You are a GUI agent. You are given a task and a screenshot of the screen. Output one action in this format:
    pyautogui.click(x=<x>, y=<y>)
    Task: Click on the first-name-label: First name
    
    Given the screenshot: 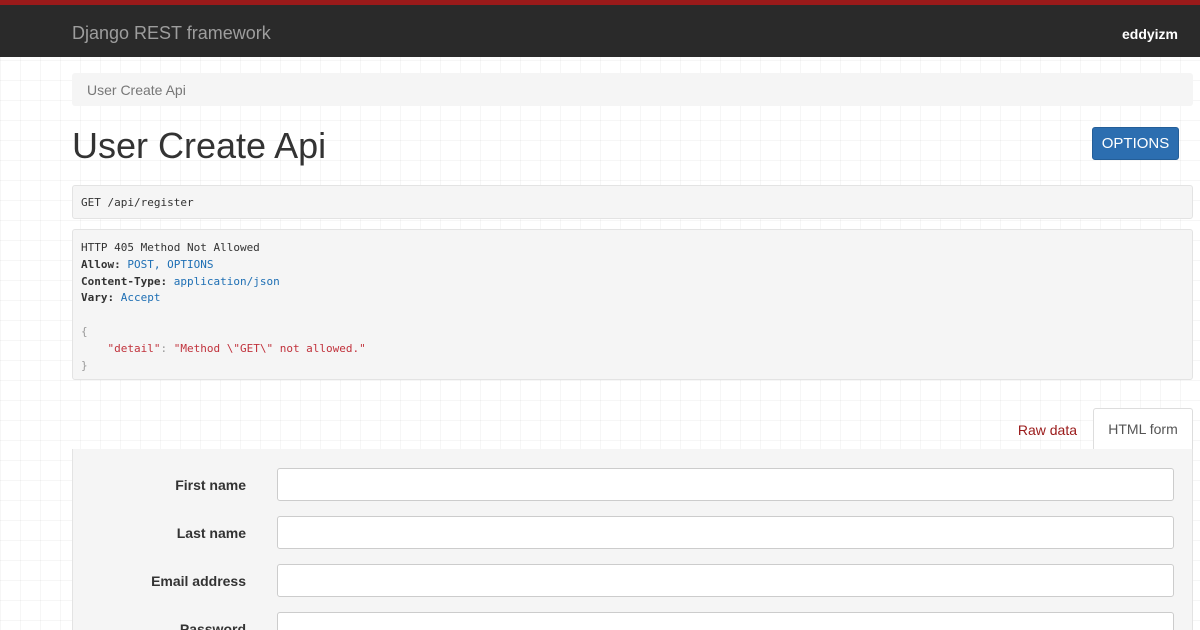 What is the action you would take?
    pyautogui.click(x=210, y=485)
    